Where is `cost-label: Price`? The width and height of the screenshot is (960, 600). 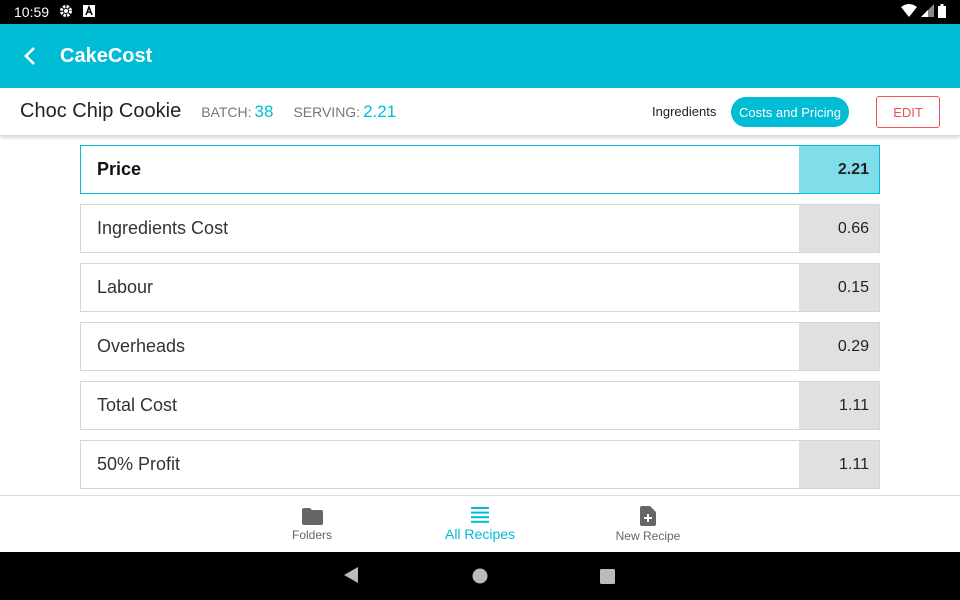 cost-label: Price is located at coordinates (119, 169).